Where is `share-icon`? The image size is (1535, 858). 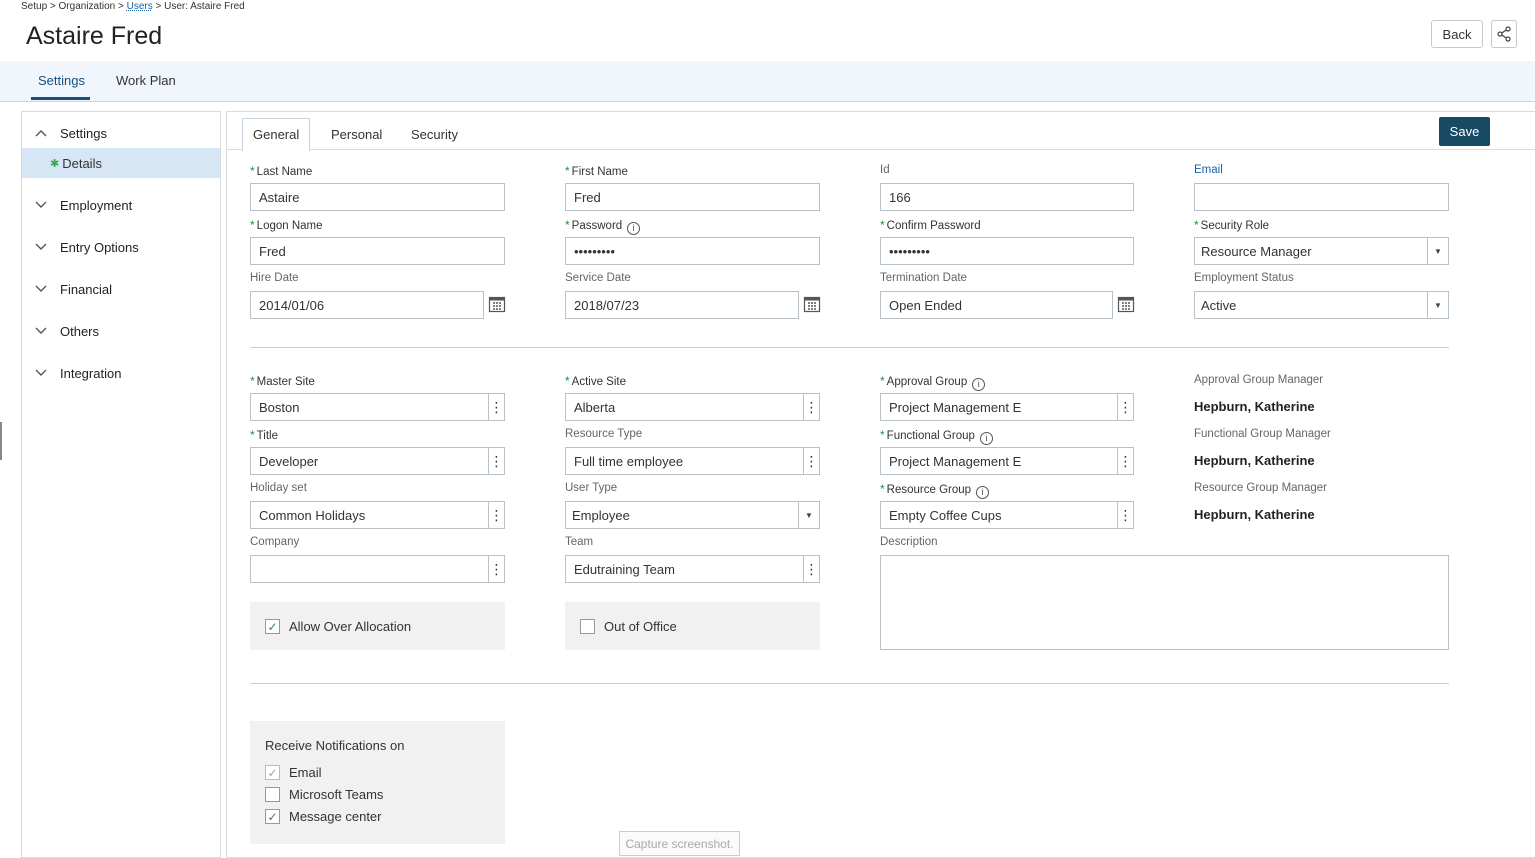
share-icon is located at coordinates (1504, 34).